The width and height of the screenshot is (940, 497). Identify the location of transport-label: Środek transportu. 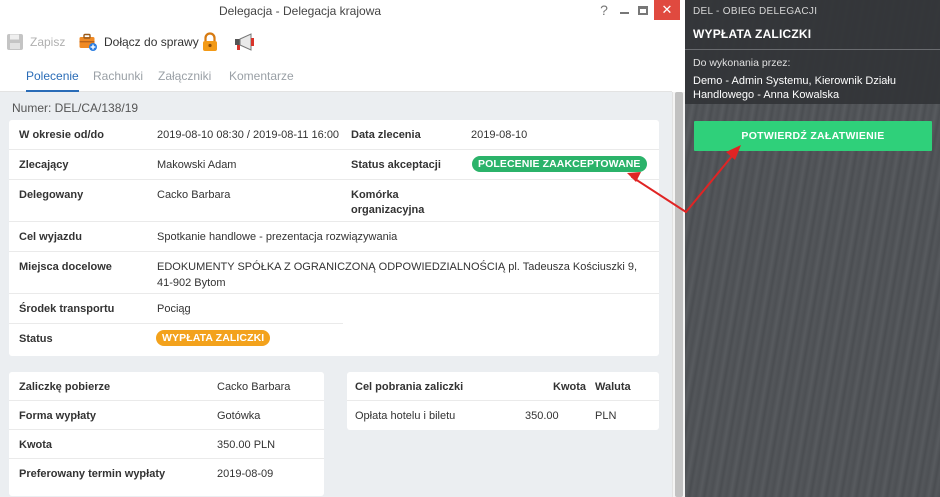
(67, 309).